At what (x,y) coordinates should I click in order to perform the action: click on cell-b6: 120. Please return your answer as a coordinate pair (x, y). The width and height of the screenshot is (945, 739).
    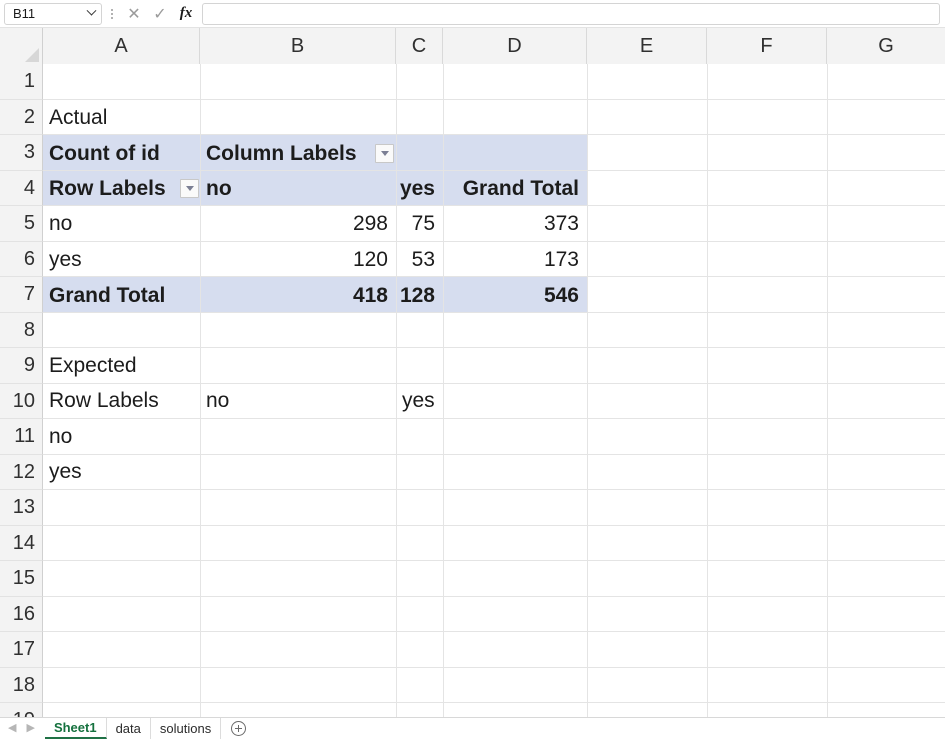
    Looking at the image, I should click on (298, 259).